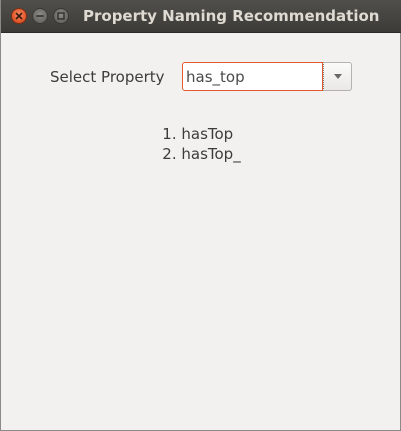 The height and width of the screenshot is (431, 401). I want to click on close-button, so click(19, 16).